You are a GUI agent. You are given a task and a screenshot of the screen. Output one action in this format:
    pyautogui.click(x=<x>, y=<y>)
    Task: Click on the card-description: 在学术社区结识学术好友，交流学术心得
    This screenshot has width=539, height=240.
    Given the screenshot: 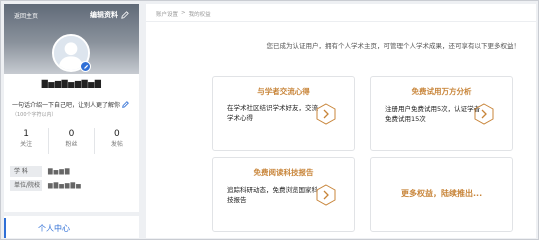 What is the action you would take?
    pyautogui.click(x=272, y=113)
    